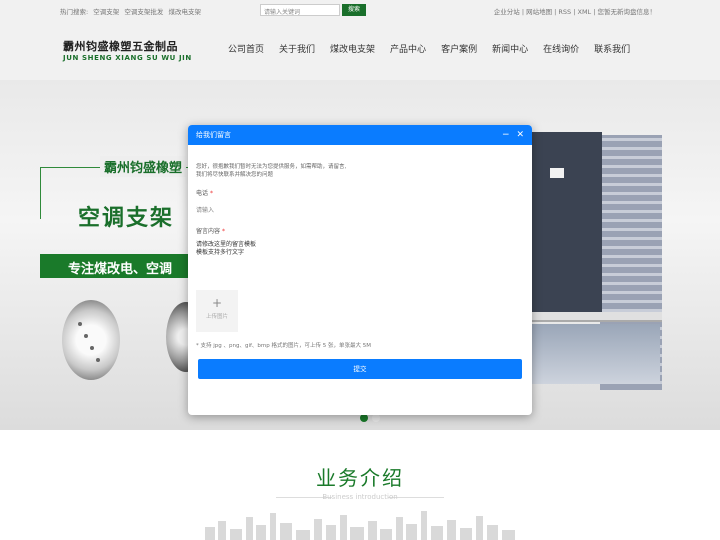 The height and width of the screenshot is (540, 720). What do you see at coordinates (612, 48) in the screenshot?
I see `nav-item-contact: 联系我们` at bounding box center [612, 48].